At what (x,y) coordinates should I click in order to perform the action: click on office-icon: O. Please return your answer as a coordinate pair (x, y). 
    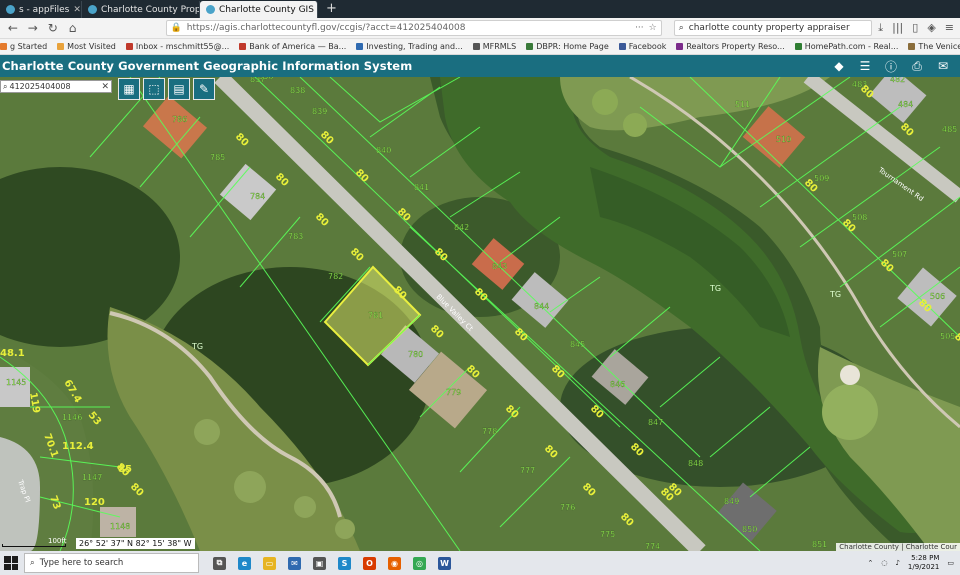
    Looking at the image, I should click on (369, 563).